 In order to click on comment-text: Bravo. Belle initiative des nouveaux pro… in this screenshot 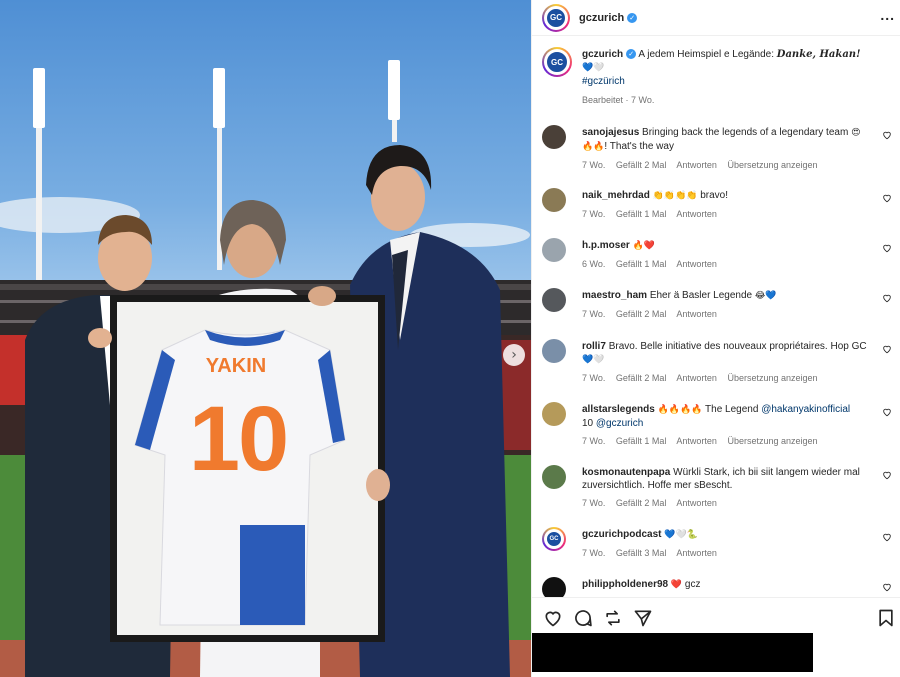, I will do `click(737, 346)`.